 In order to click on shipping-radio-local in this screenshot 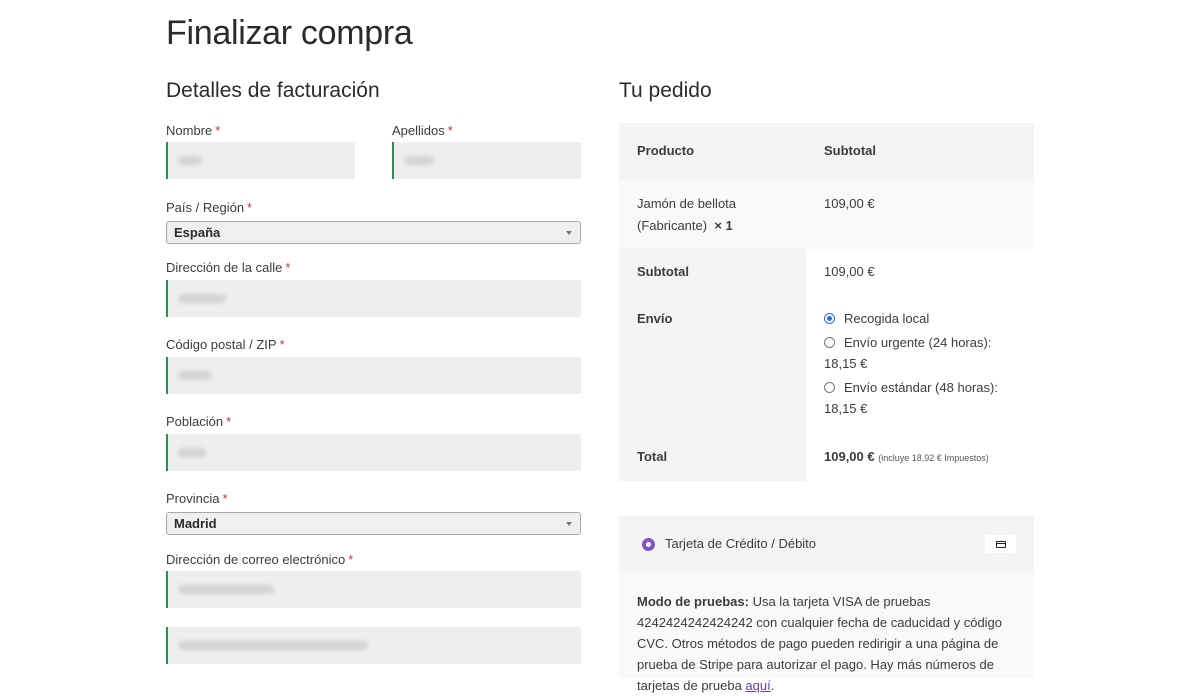, I will do `click(829, 318)`.